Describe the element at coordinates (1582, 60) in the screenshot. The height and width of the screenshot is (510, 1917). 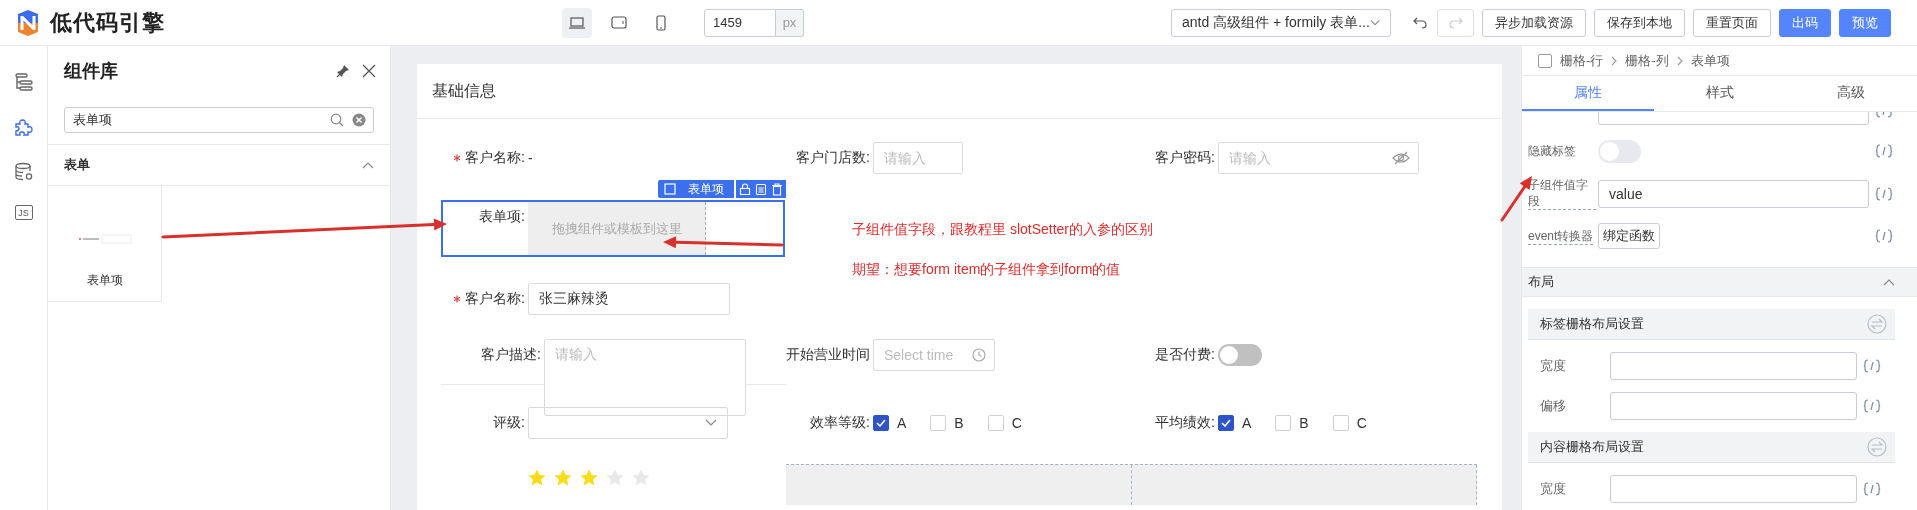
I see `breadcrumb-item: 栅格-行` at that location.